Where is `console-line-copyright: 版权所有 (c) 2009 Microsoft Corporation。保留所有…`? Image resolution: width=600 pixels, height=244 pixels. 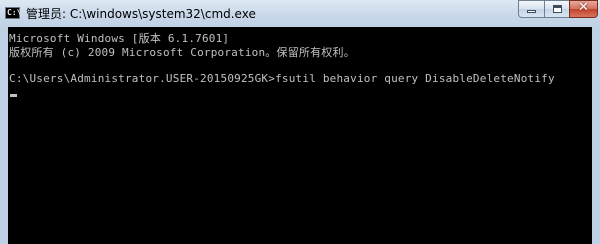
console-line-copyright: 版权所有 (c) 2009 Microsoft Corporation。保留所有… is located at coordinates (182, 52).